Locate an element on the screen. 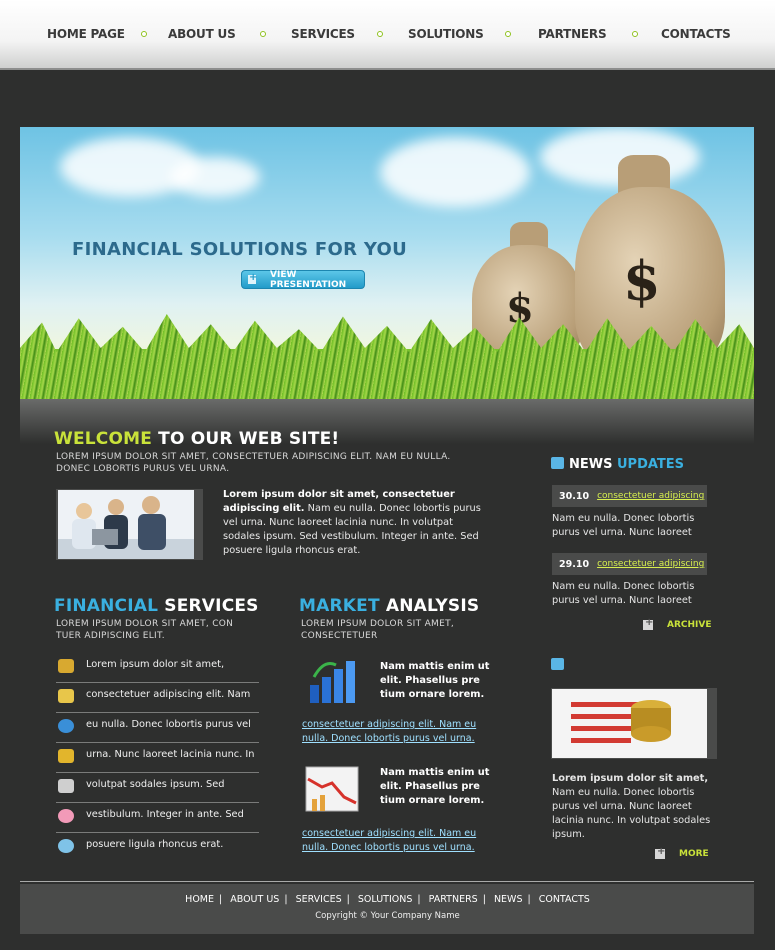  nav-about-us: ABOUT US is located at coordinates (202, 34).